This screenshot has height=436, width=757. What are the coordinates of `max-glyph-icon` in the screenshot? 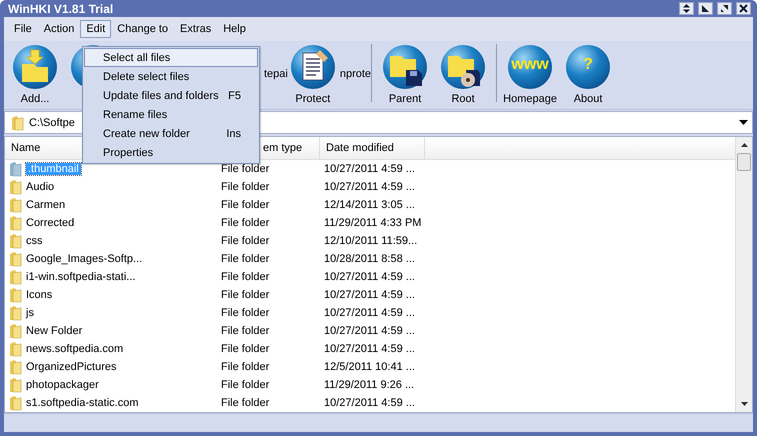 It's located at (724, 8).